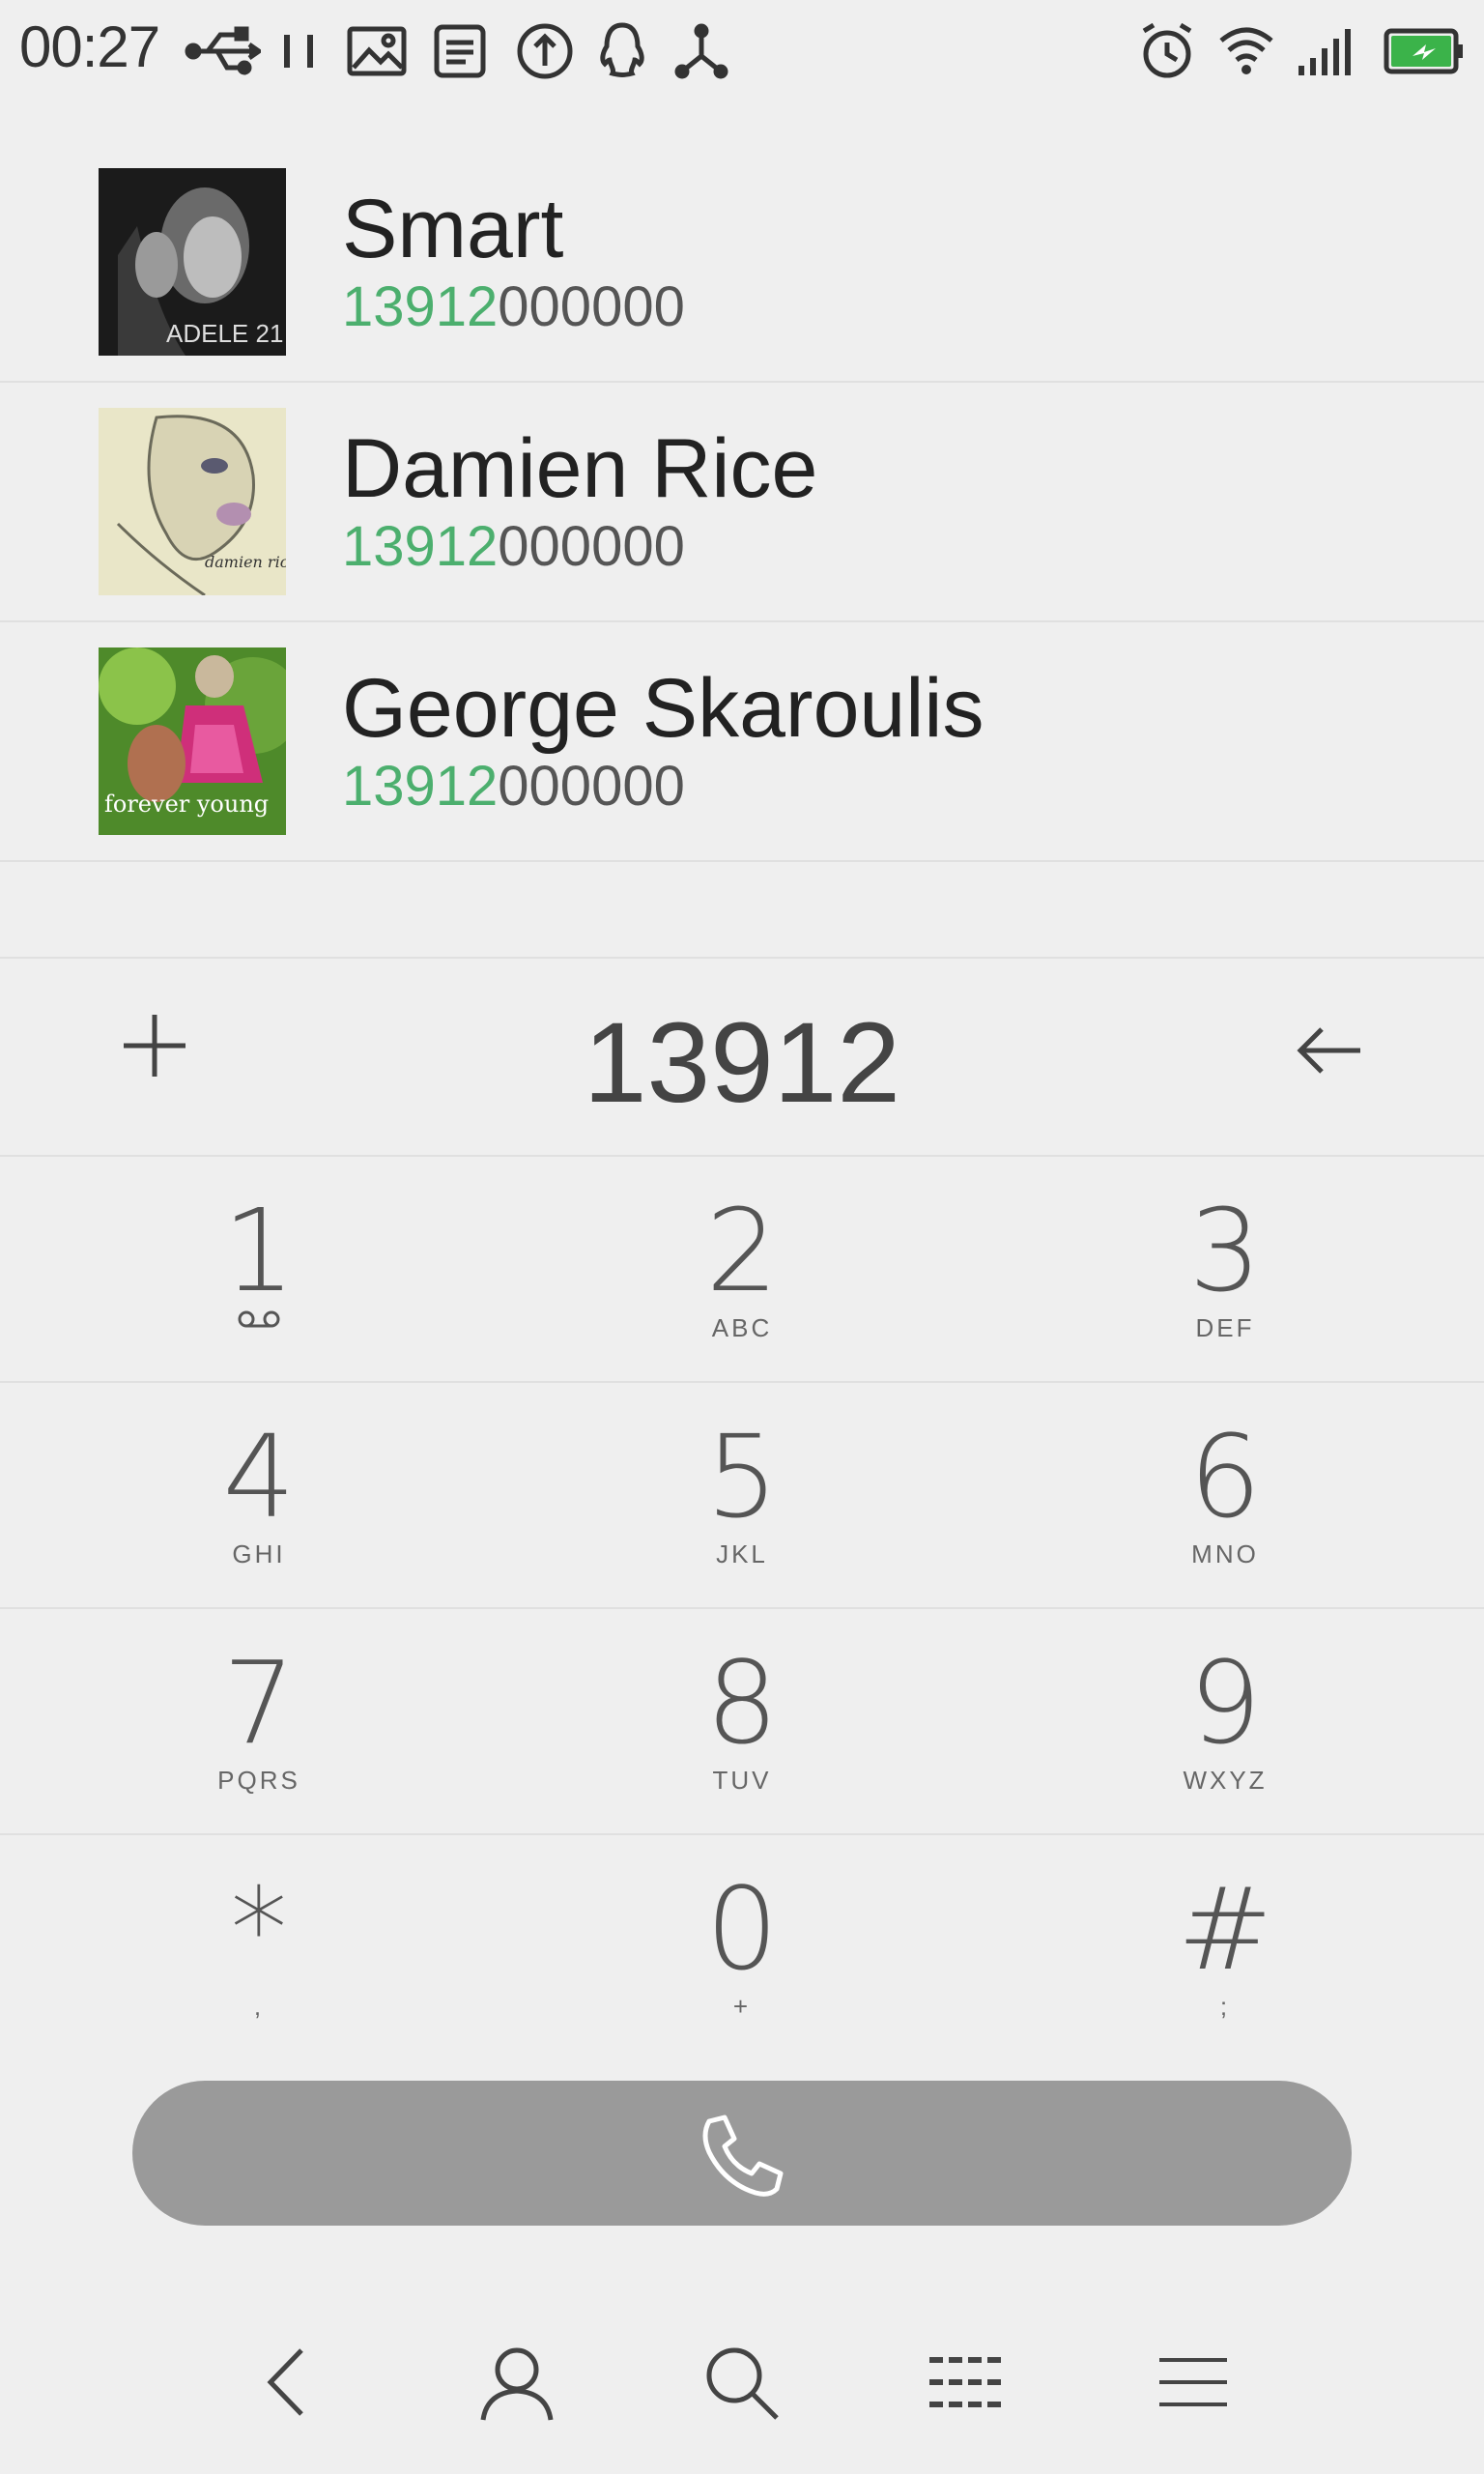 Image resolution: width=1484 pixels, height=2474 pixels. Describe the element at coordinates (1225, 1554) in the screenshot. I see `key-letters: MNO` at that location.